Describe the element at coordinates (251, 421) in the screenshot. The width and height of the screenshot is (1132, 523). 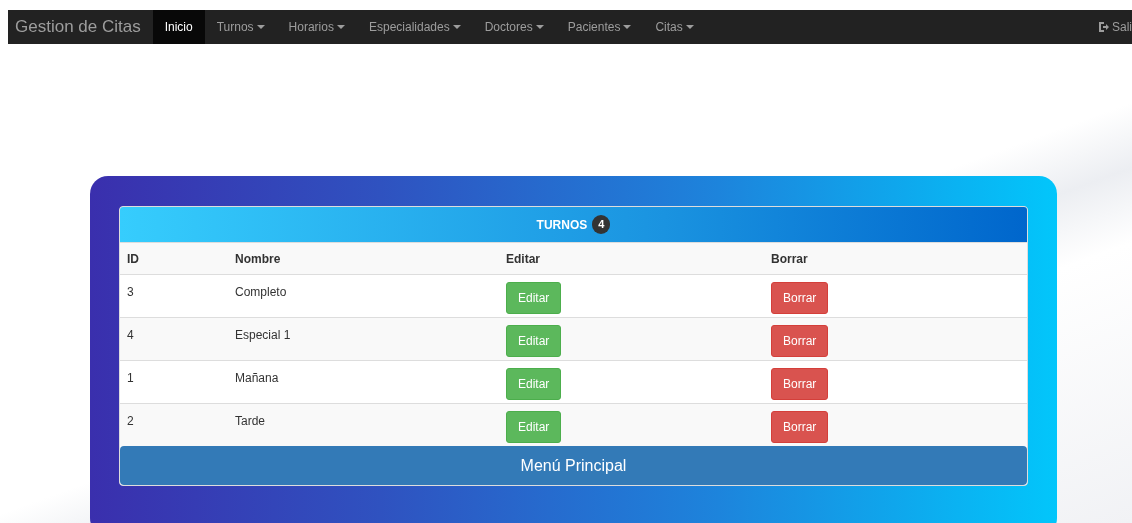
I see `table-cell-text: Tarde` at that location.